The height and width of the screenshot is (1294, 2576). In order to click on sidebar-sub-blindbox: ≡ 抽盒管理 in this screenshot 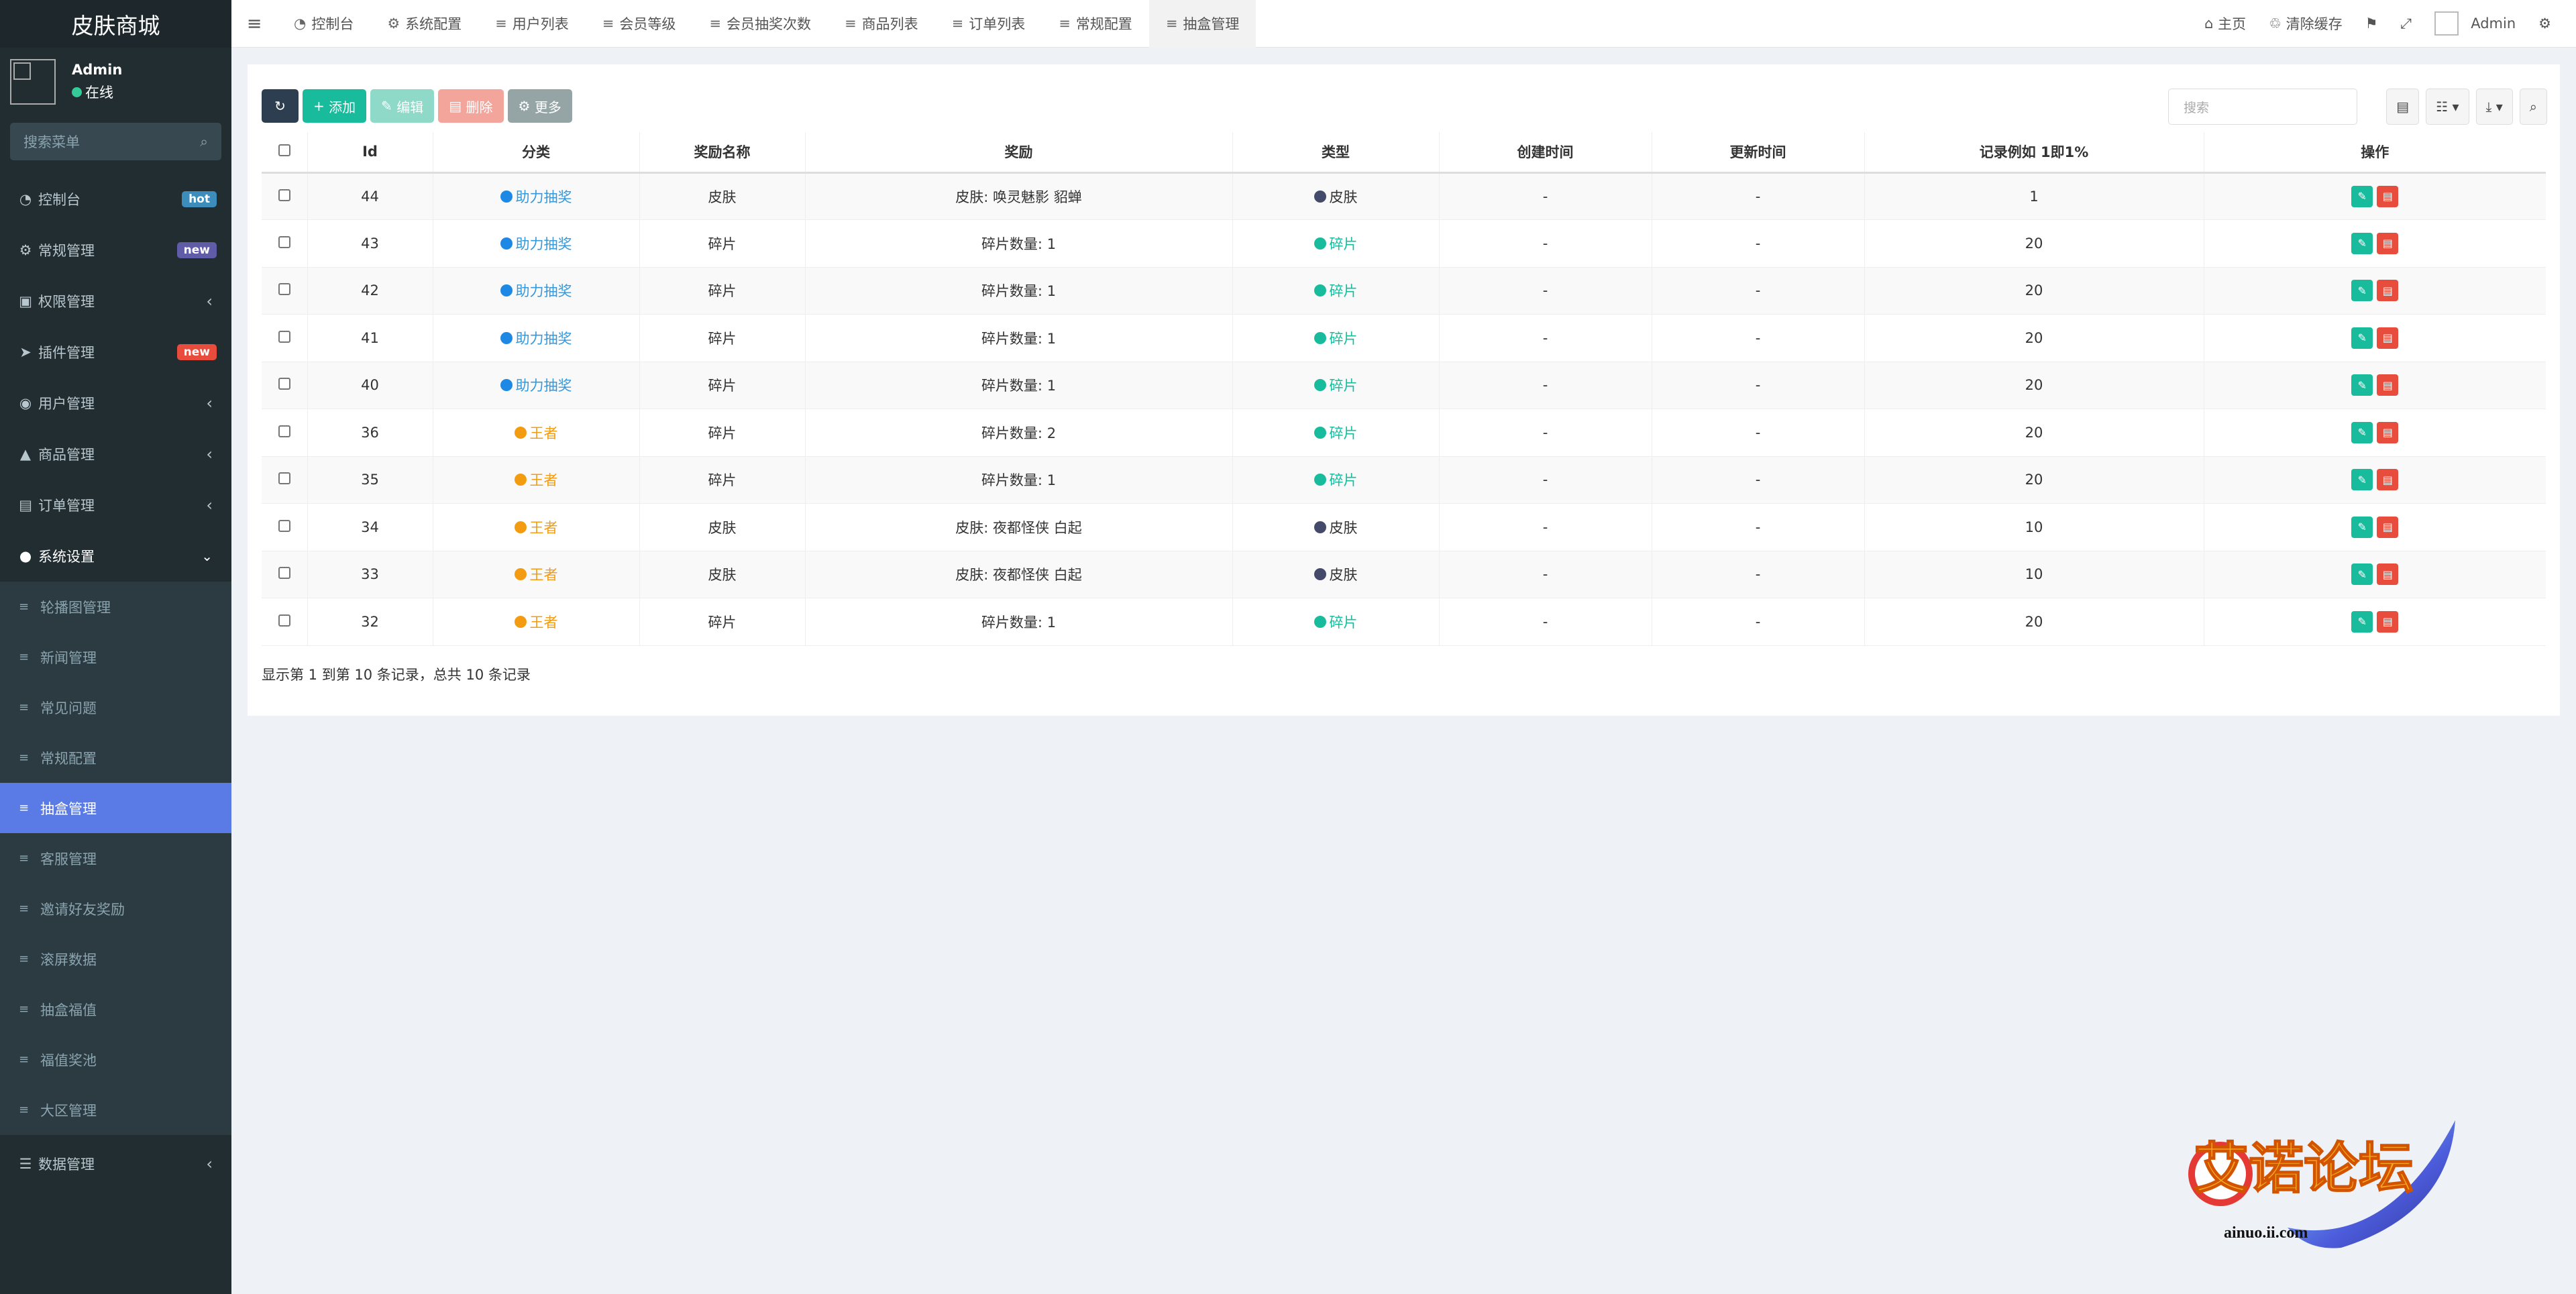, I will do `click(115, 808)`.